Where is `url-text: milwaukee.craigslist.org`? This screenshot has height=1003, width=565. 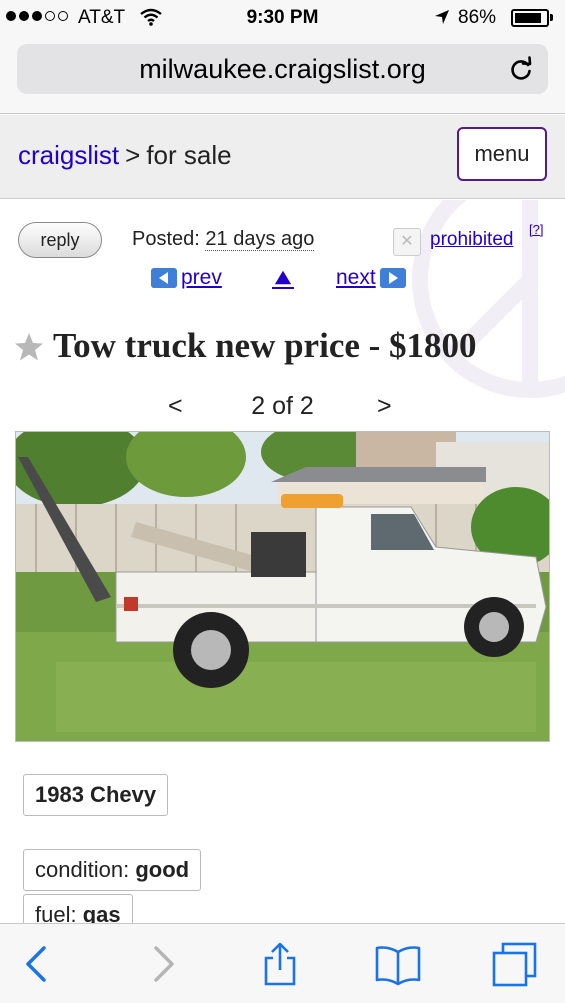
url-text: milwaukee.craigslist.org is located at coordinates (282, 69).